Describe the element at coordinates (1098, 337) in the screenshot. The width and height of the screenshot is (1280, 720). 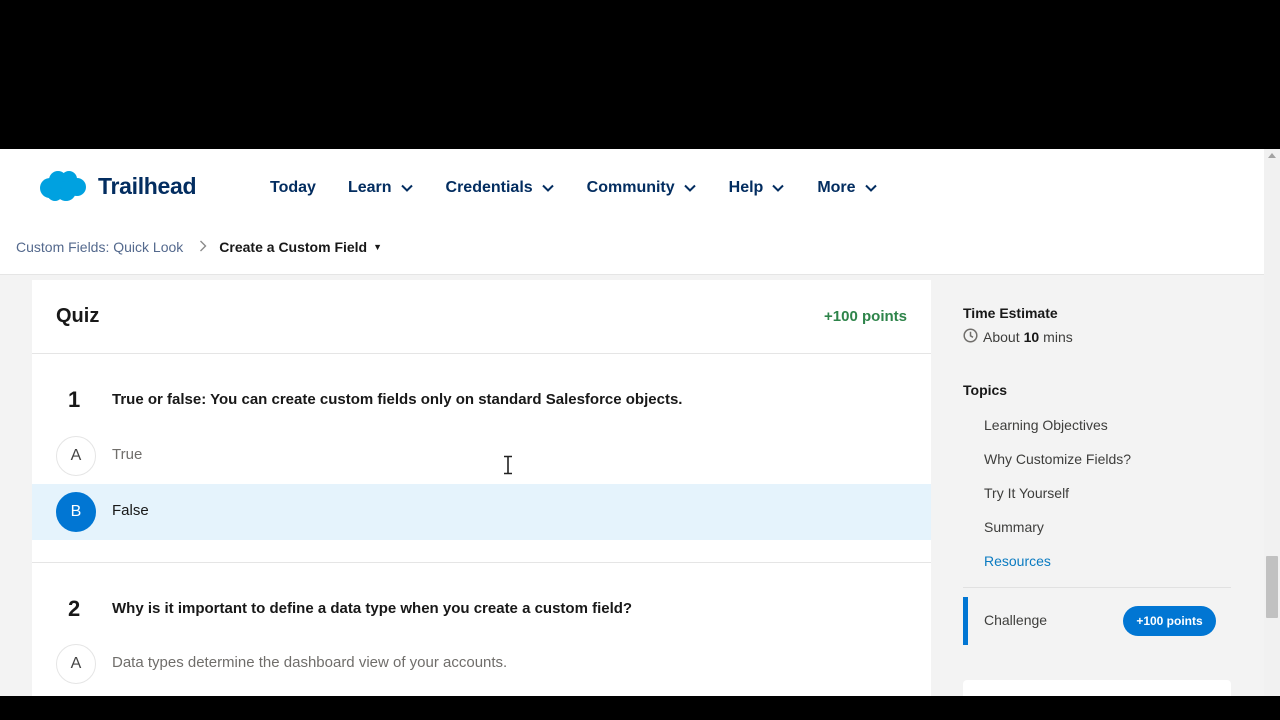
I see `time-estimate: About 10 mins` at that location.